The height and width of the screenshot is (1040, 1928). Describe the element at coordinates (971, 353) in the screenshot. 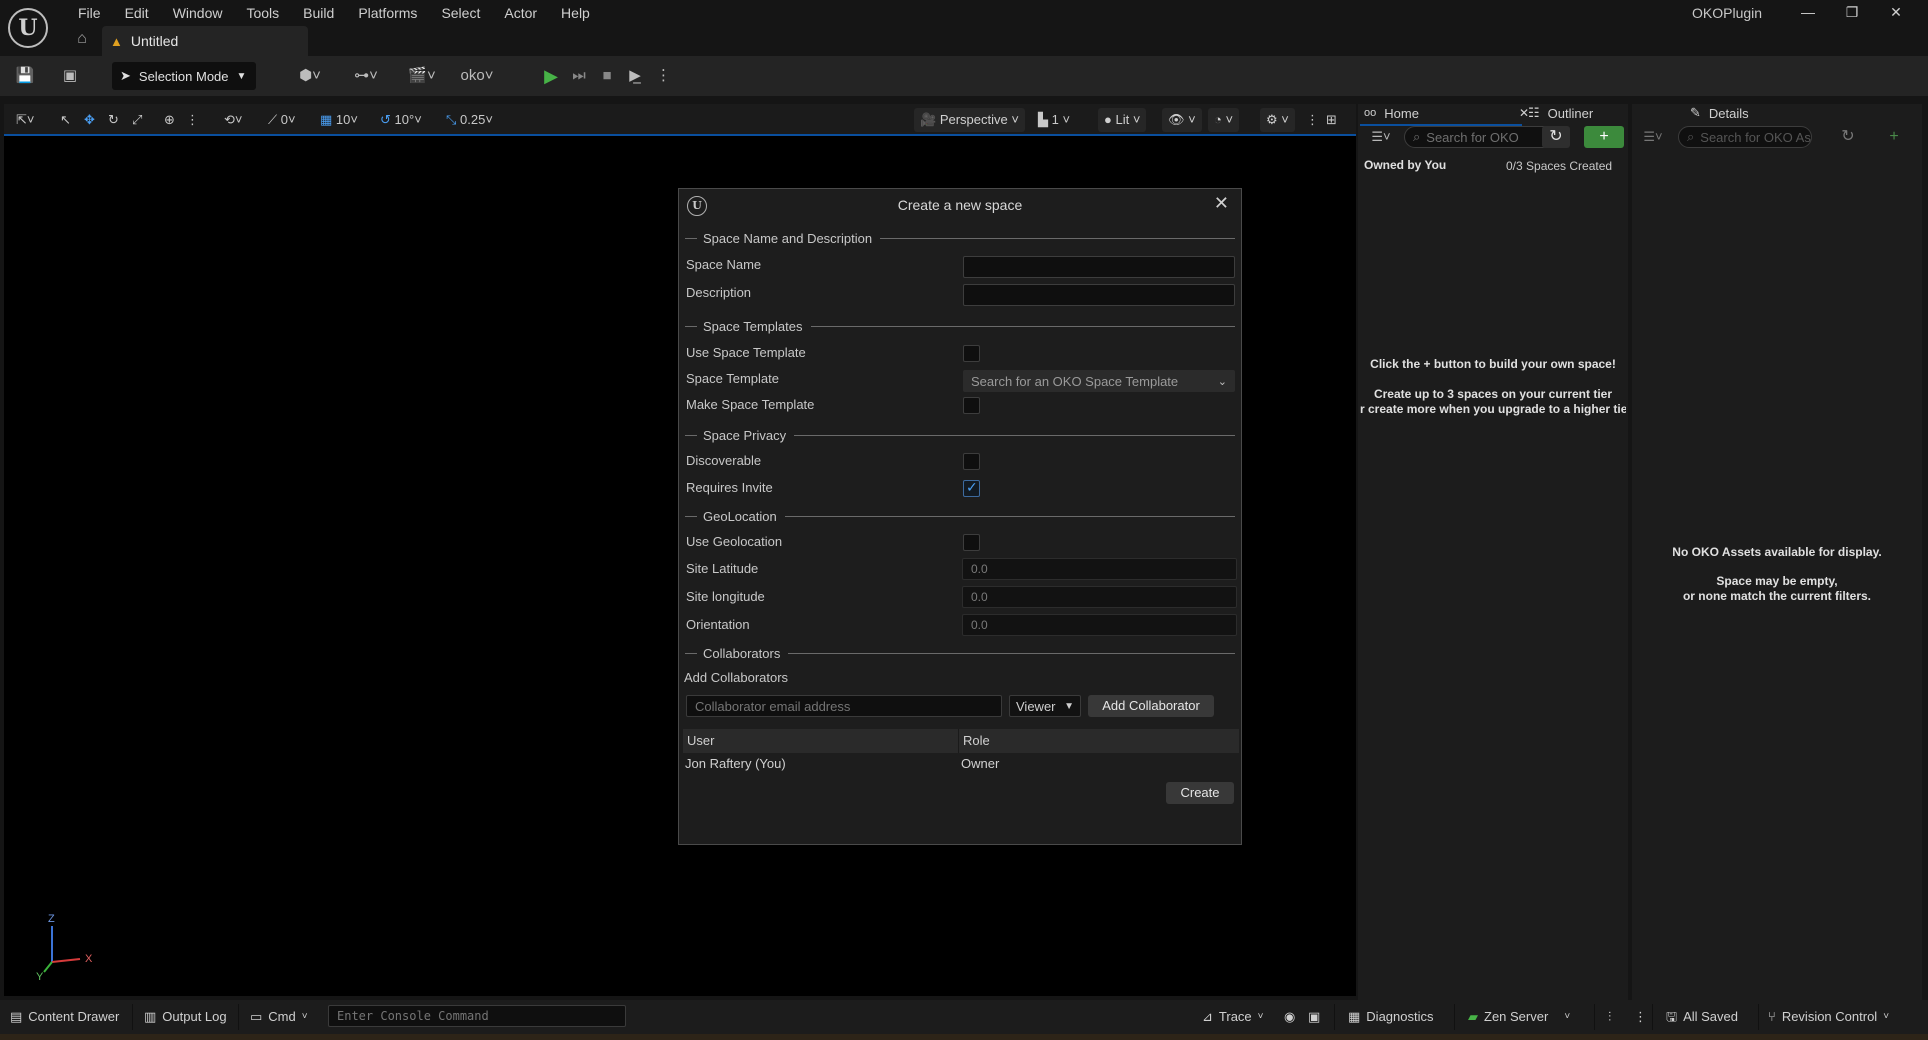

I see `use-template-checkbox` at that location.